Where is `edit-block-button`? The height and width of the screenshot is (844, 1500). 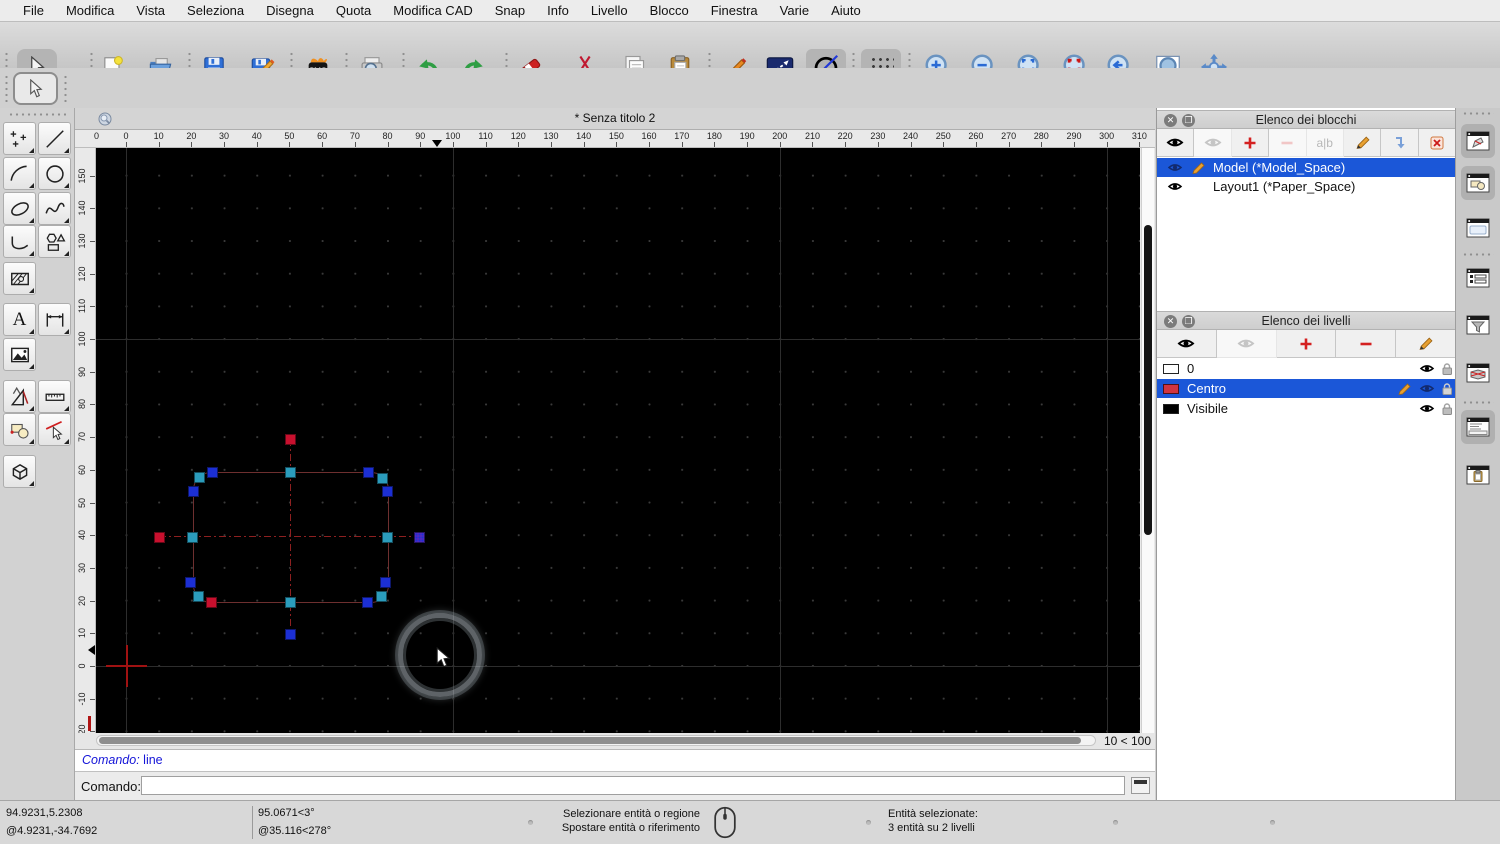
edit-block-button is located at coordinates (1362, 143).